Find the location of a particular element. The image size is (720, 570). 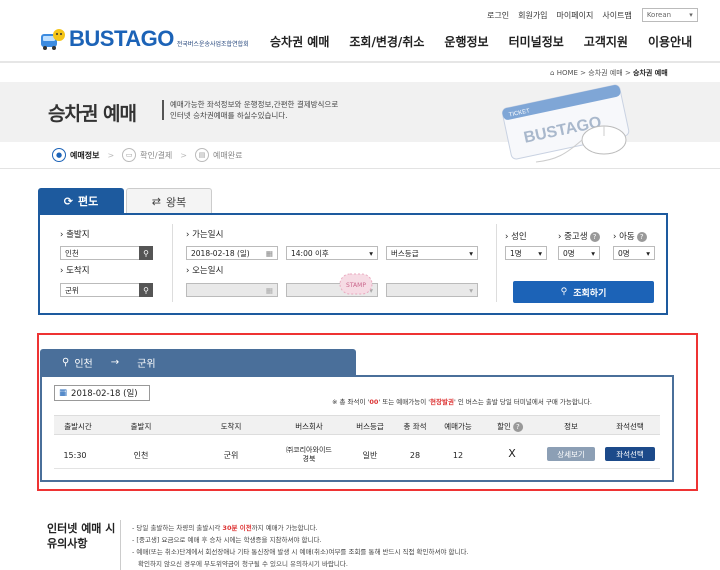

sitemap-link: 사이트맵 is located at coordinates (616, 15).